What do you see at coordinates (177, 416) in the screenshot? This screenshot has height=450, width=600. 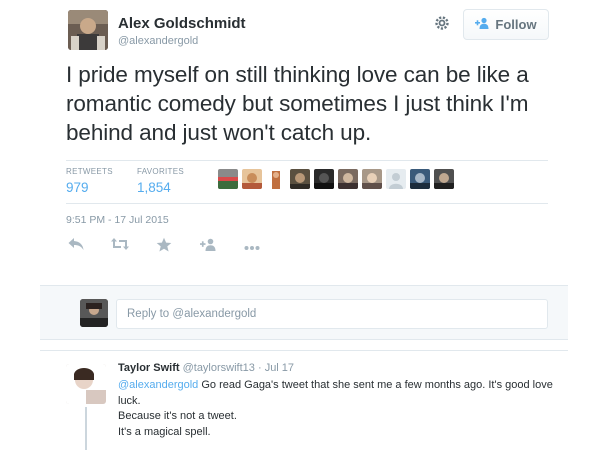 I see `reply-line-2: Because it's not a tweet.` at bounding box center [177, 416].